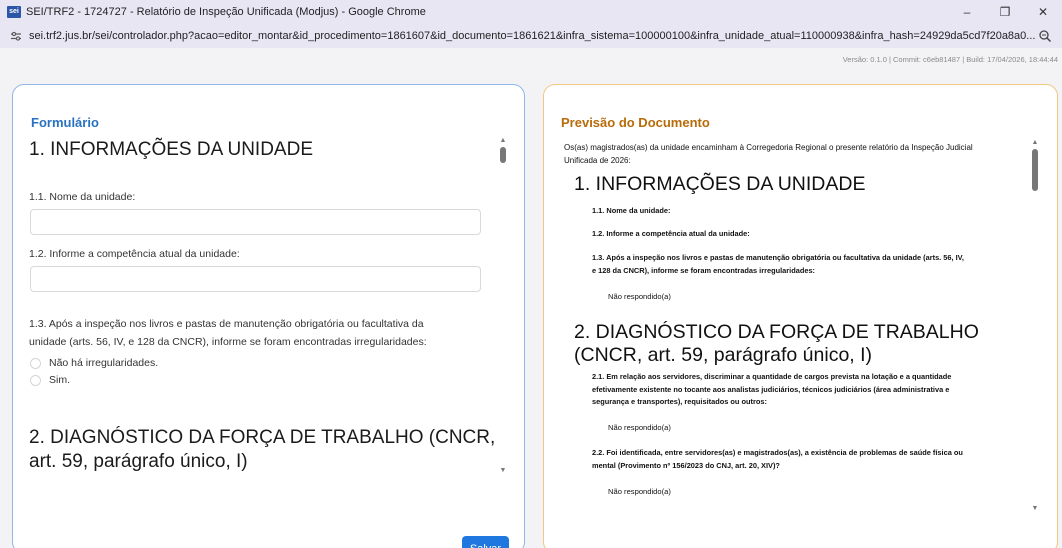 Image resolution: width=1062 pixels, height=548 pixels. Describe the element at coordinates (639, 296) in the screenshot. I see `preview-q1-3-answer: Não respondido(a)` at that location.